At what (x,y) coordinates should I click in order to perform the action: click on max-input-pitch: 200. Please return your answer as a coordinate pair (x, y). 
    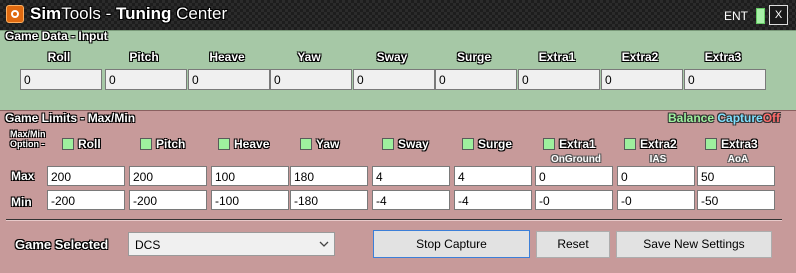
    Looking at the image, I should click on (168, 176).